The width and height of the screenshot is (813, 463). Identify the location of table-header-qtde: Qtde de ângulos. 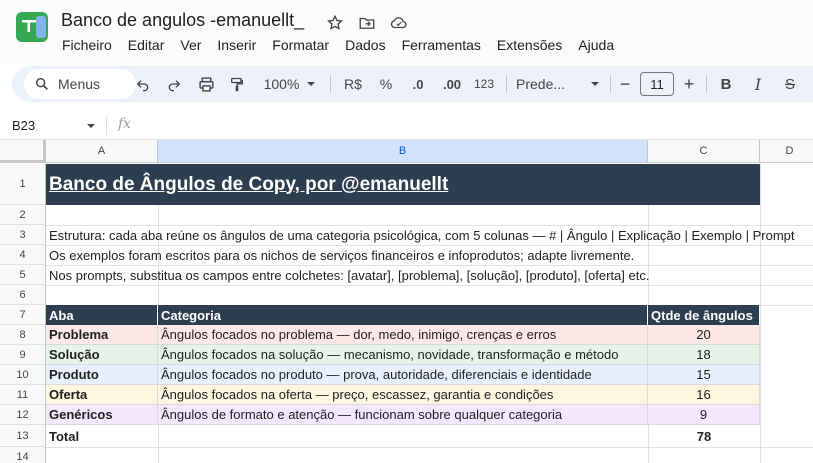
(704, 315).